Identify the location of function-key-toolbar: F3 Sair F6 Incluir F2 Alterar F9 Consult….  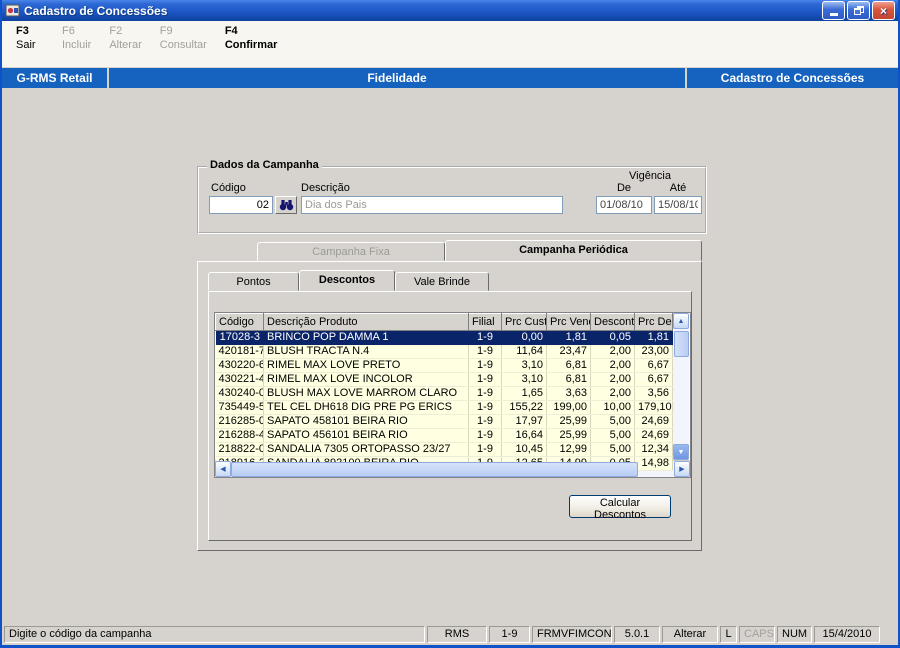
(450, 44).